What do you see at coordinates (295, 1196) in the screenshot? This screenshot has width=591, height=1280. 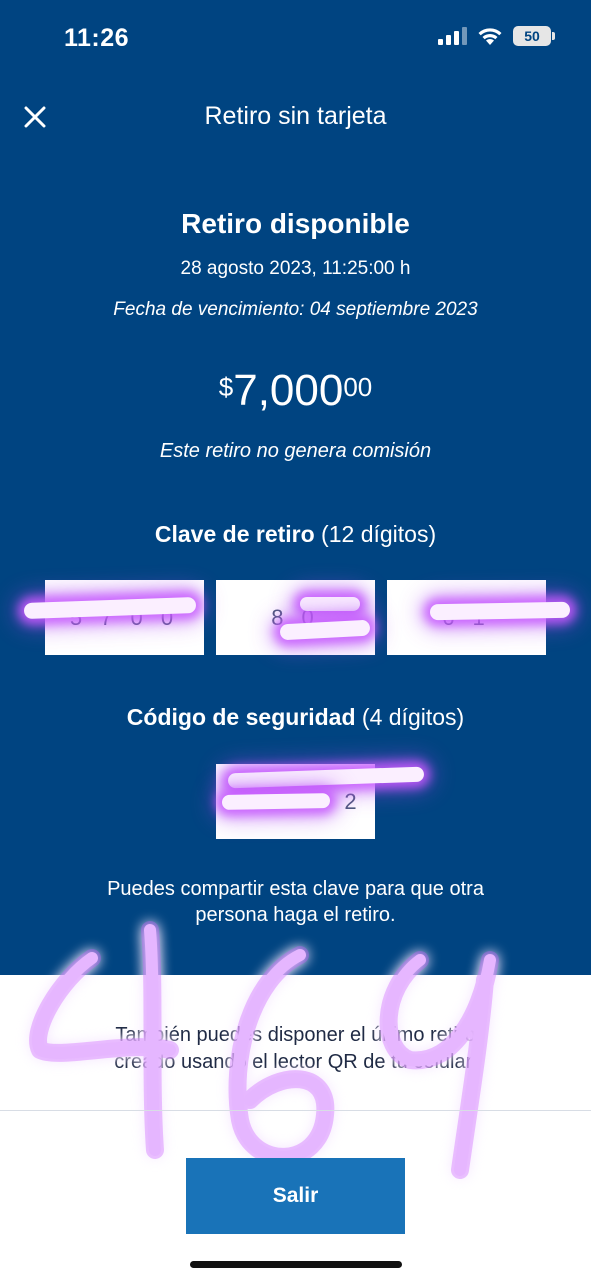 I see `exit-button: Salir` at bounding box center [295, 1196].